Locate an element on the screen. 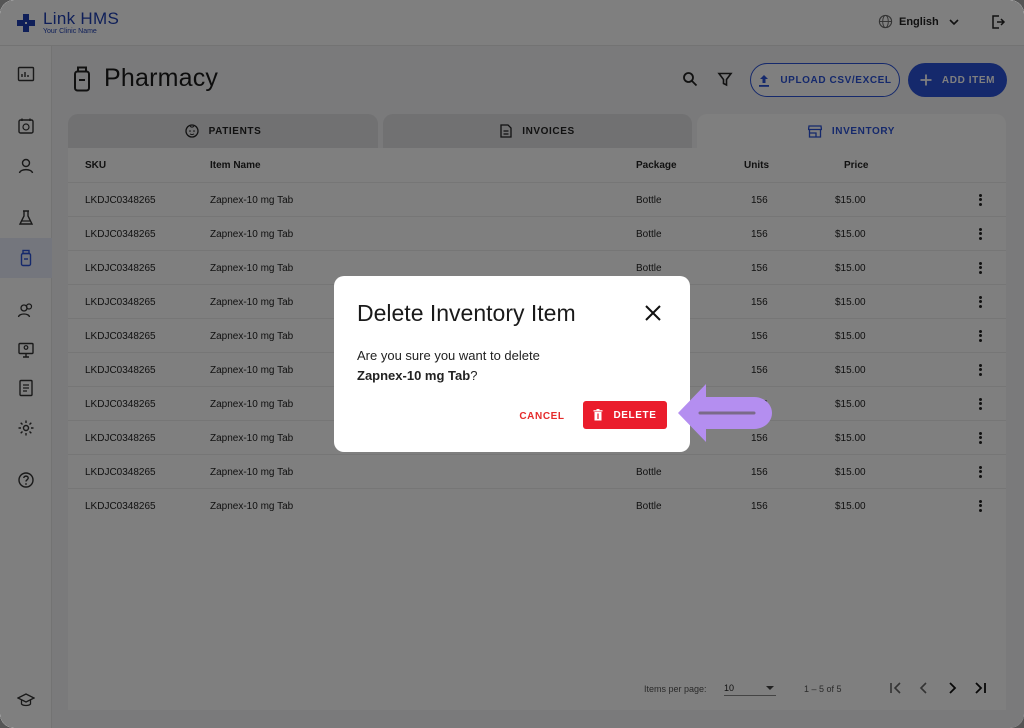 This screenshot has height=728, width=1024. dialog-message-suffix: ? is located at coordinates (474, 375).